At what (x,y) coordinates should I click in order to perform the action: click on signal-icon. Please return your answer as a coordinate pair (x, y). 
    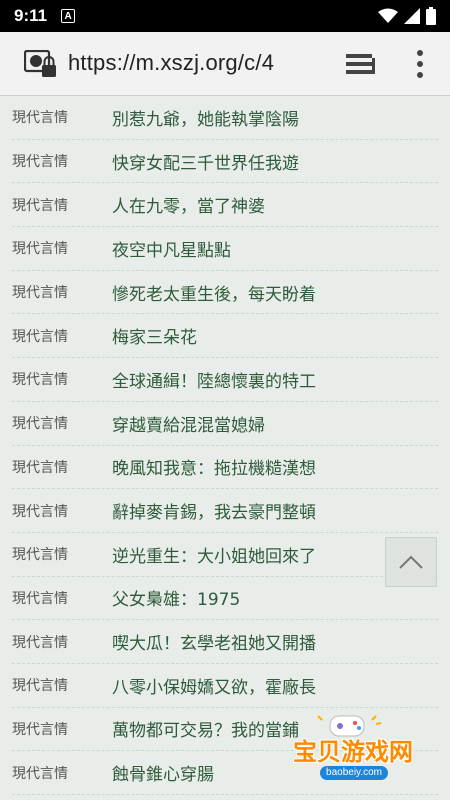
    Looking at the image, I should click on (412, 16).